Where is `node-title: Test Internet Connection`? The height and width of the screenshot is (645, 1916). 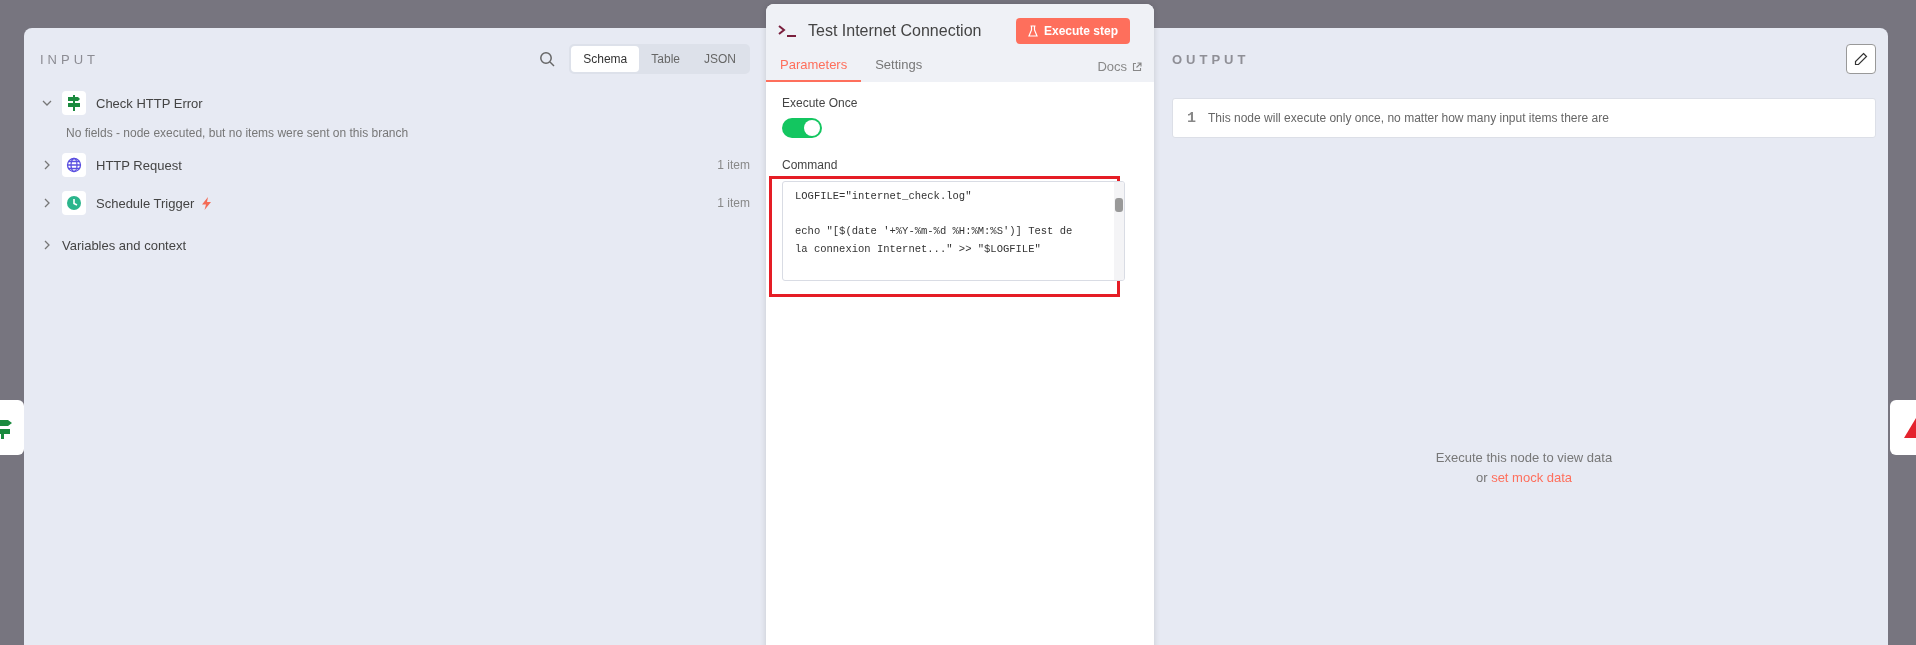 node-title: Test Internet Connection is located at coordinates (895, 31).